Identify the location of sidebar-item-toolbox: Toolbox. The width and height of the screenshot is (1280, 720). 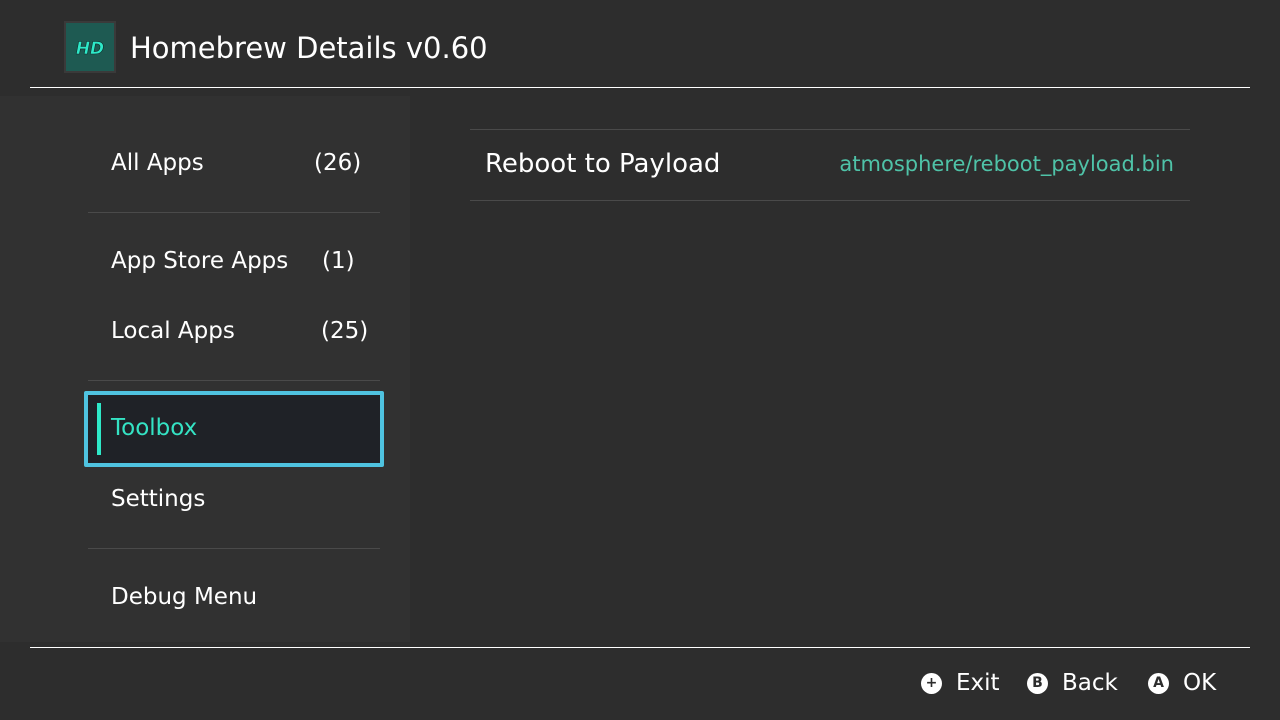
(154, 428).